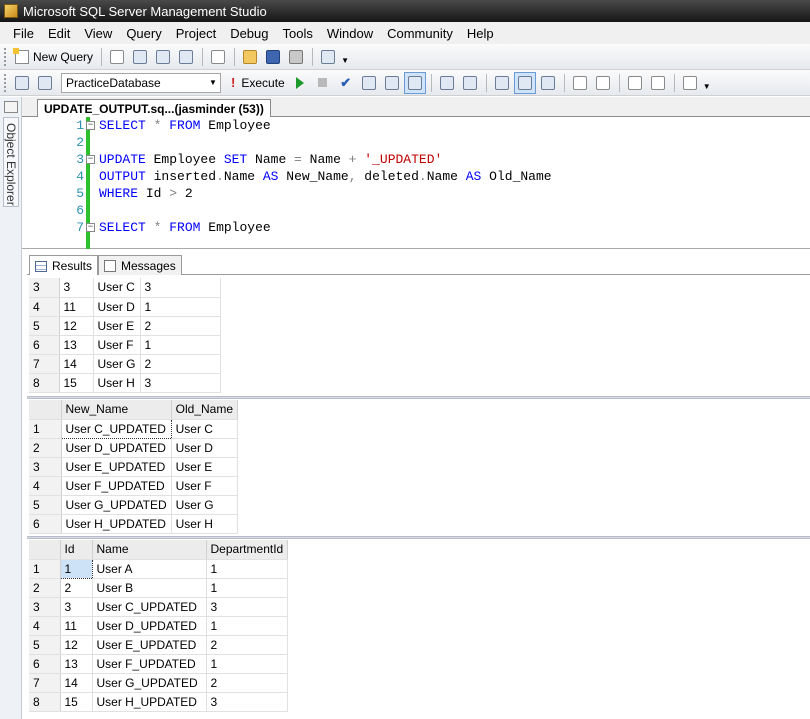 The width and height of the screenshot is (810, 719). What do you see at coordinates (149, 588) in the screenshot?
I see `table-cell: User B` at bounding box center [149, 588].